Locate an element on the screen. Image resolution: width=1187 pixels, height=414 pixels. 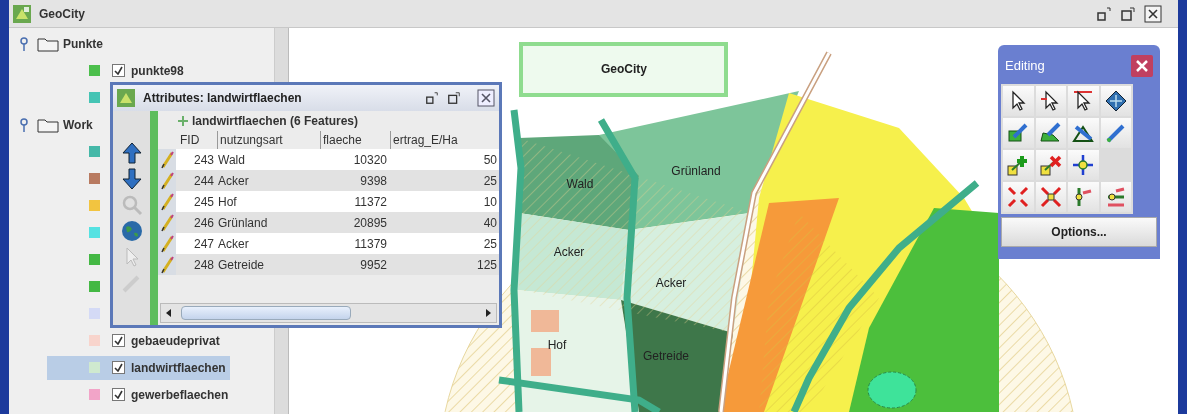
table-cell-text: 40 is located at coordinates (490, 223).